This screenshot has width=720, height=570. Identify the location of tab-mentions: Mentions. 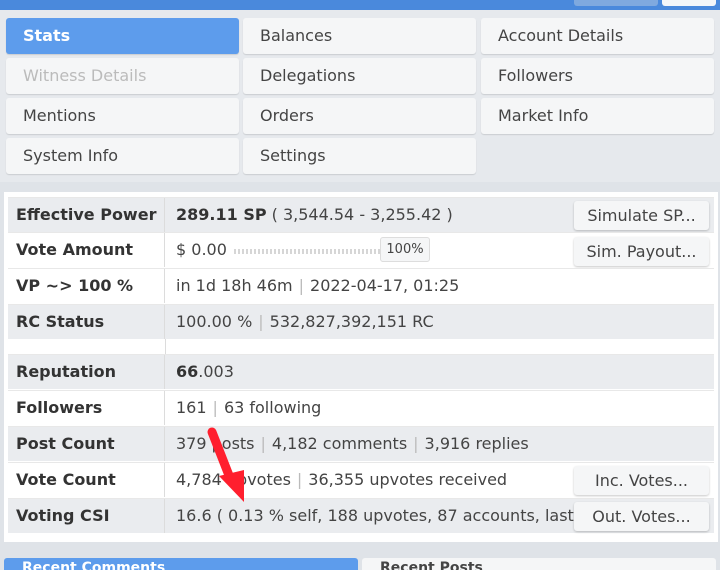
(122, 116).